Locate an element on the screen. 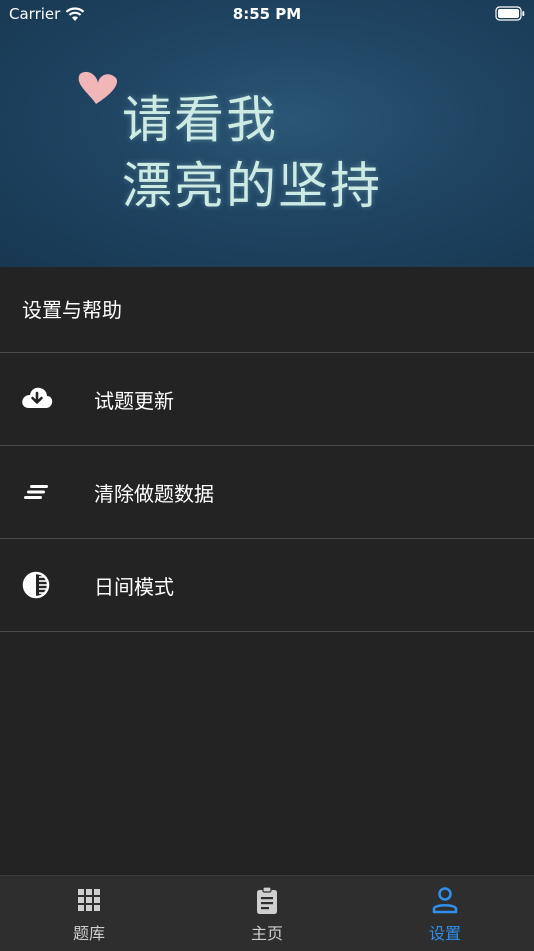  tab-label: 题库 is located at coordinates (88, 933).